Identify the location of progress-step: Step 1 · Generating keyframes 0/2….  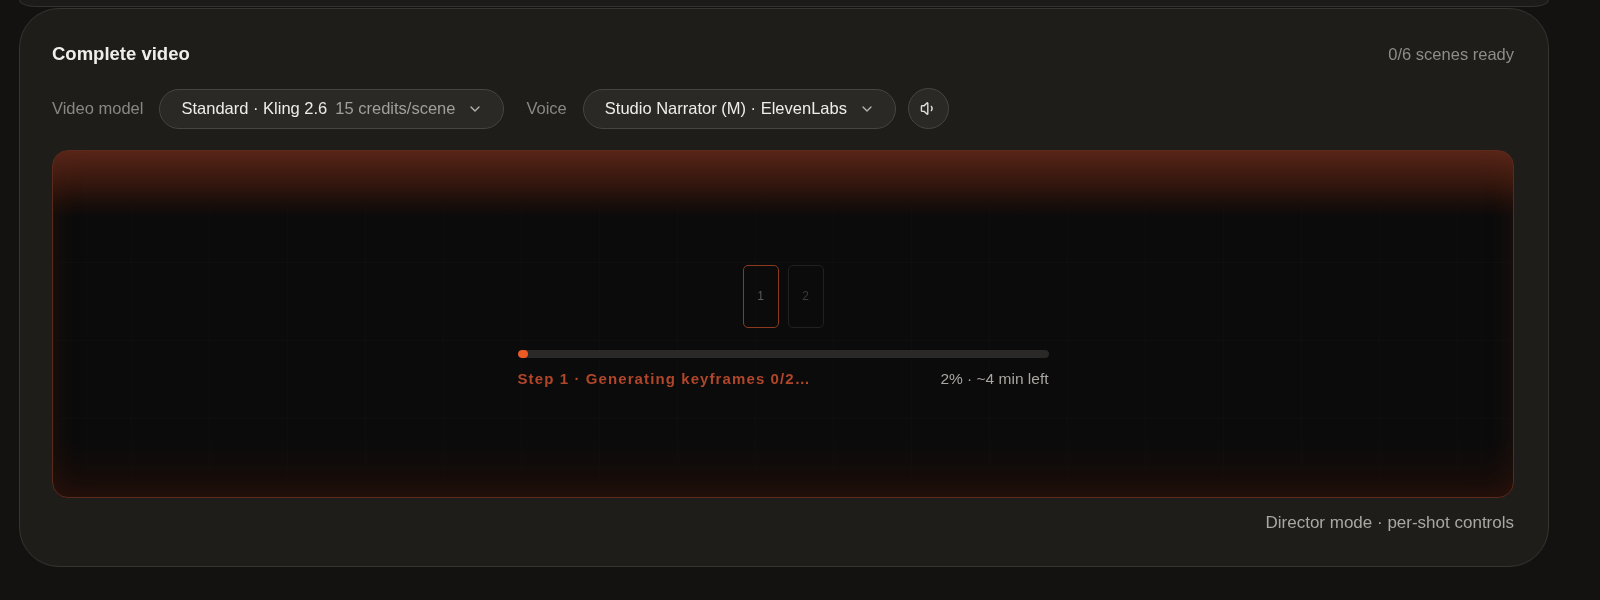
(664, 378).